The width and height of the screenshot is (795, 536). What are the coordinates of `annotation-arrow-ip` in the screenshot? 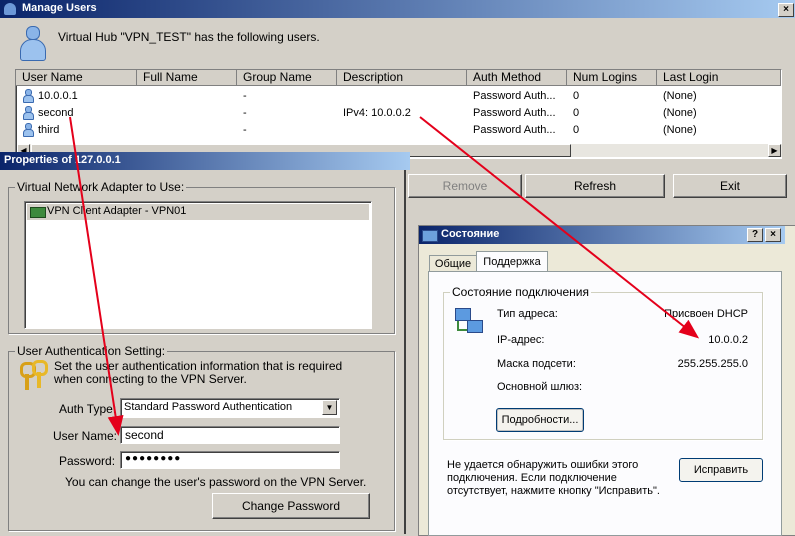 It's located at (559, 227).